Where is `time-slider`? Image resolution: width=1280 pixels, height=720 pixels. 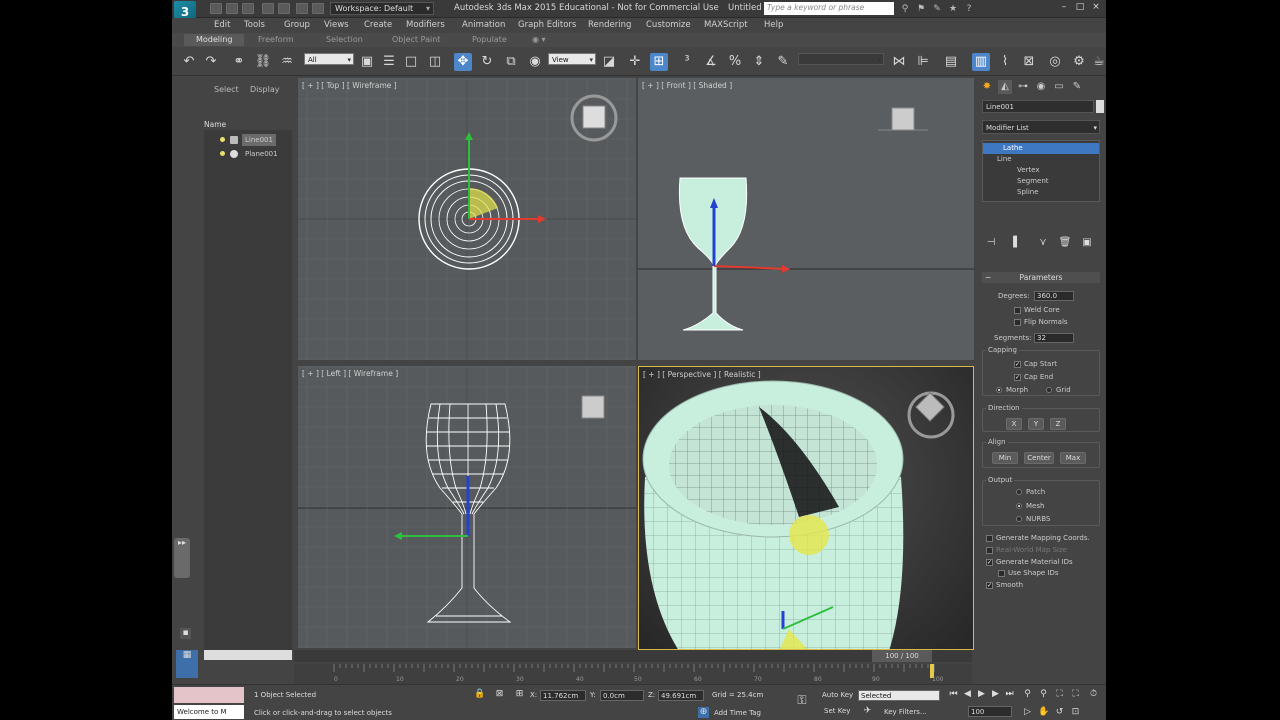 time-slider is located at coordinates (633, 656).